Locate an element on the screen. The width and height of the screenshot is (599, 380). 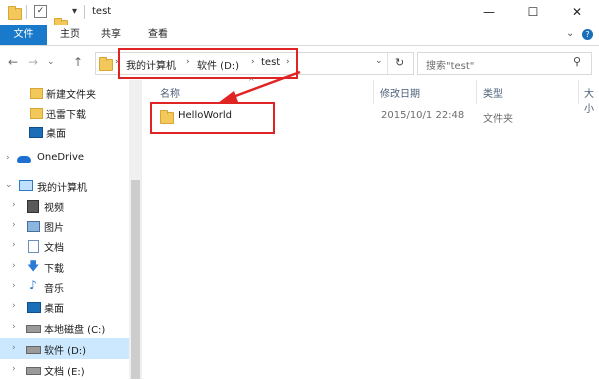
annotation-arrow is located at coordinates (259, 86).